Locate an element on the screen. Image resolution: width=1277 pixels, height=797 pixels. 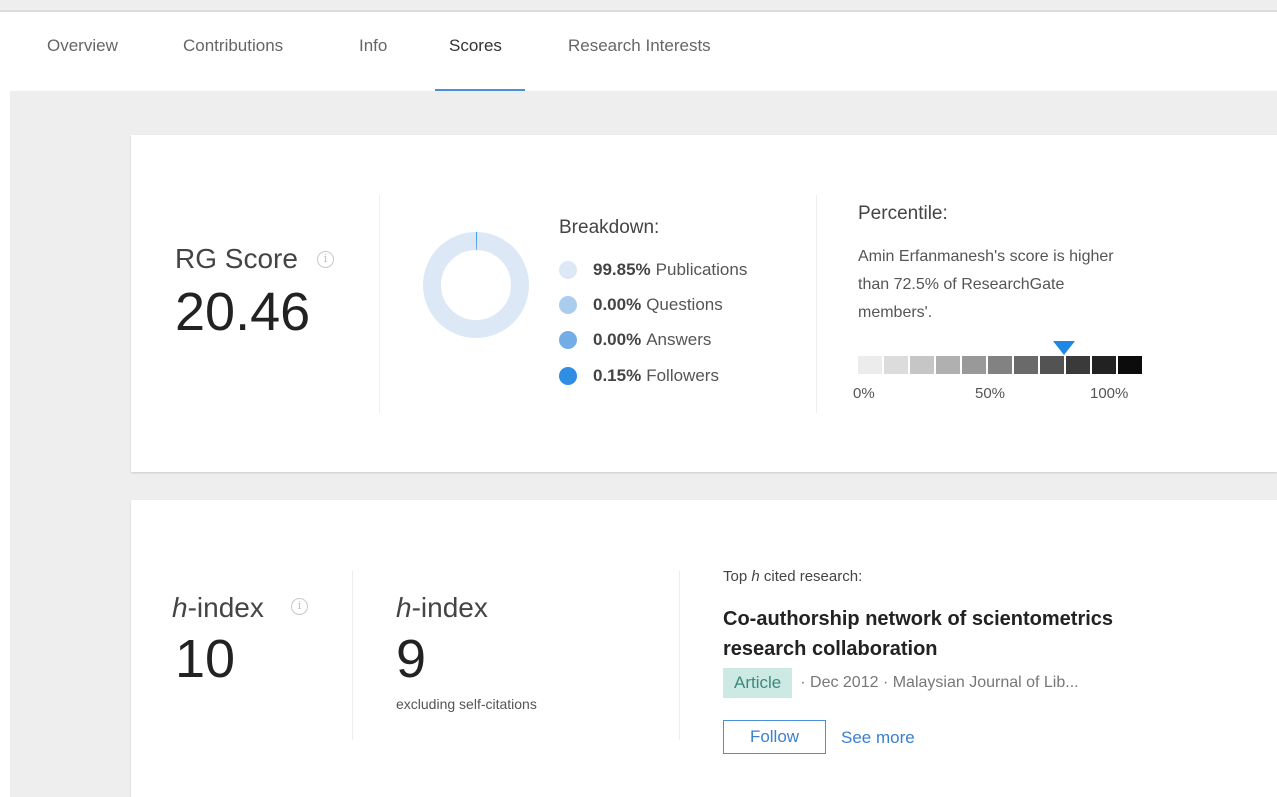
top-cited-heading: Top h cited research: is located at coordinates (792, 576).